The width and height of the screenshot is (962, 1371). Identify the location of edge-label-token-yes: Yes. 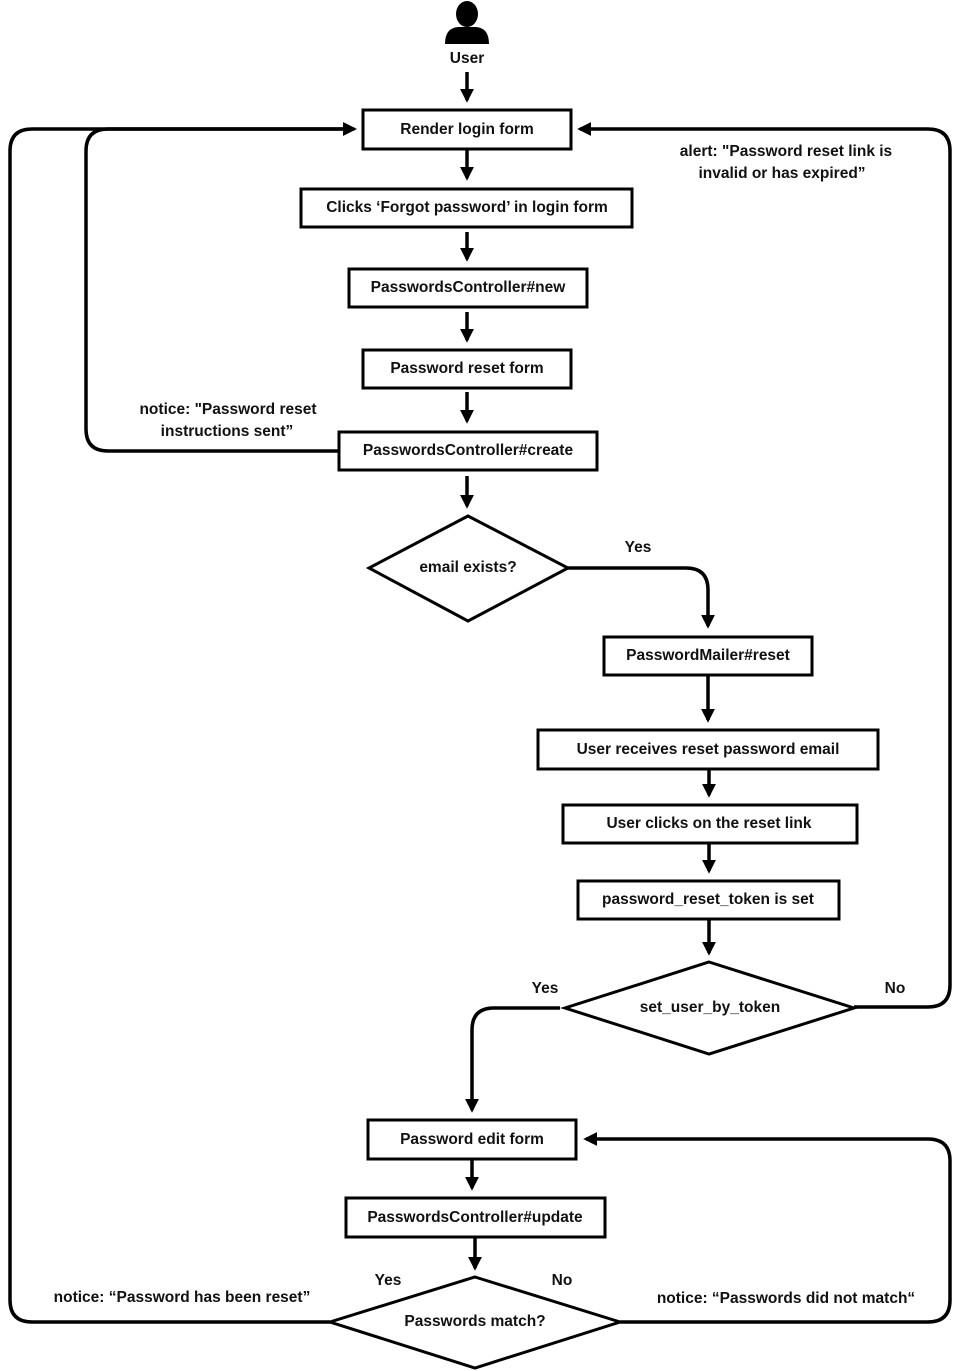
(545, 988).